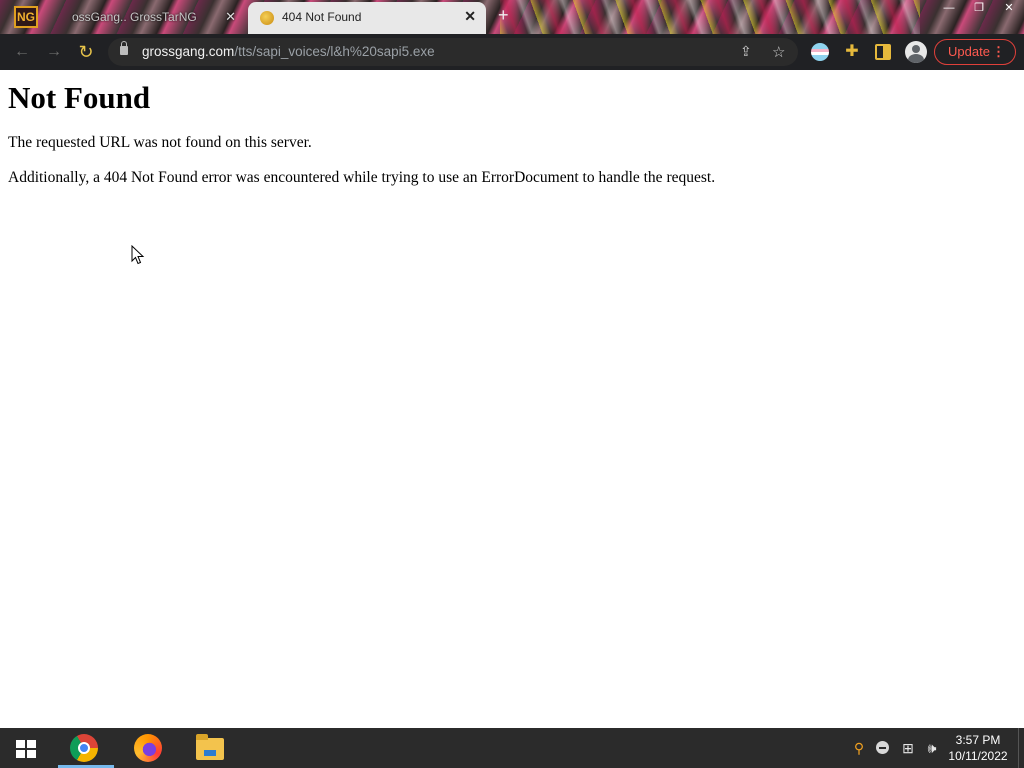  I want to click on search-tray-icon: ⚲, so click(859, 748).